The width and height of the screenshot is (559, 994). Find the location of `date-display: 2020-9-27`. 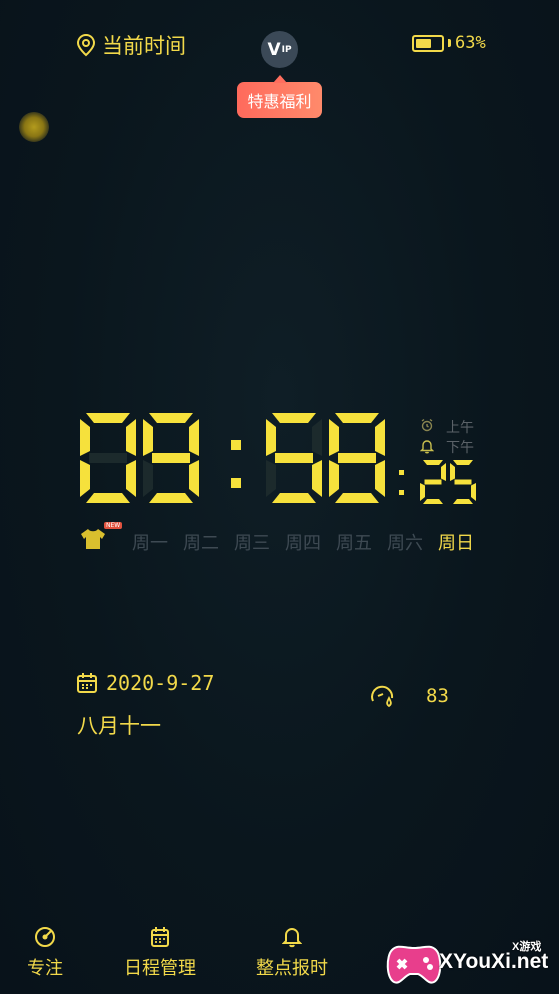

date-display: 2020-9-27 is located at coordinates (145, 683).